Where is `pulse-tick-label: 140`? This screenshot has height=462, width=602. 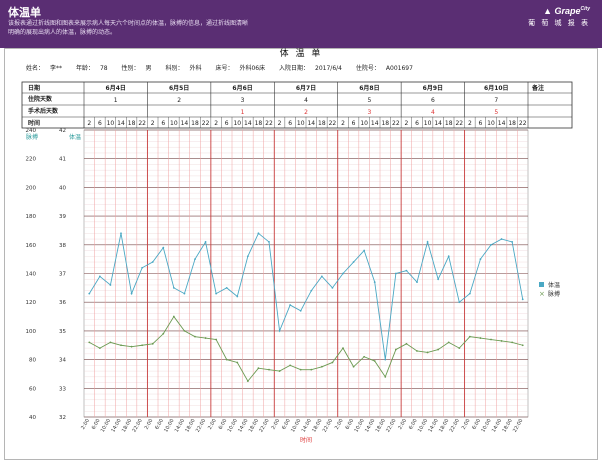
pulse-tick-label: 140 is located at coordinates (31, 275).